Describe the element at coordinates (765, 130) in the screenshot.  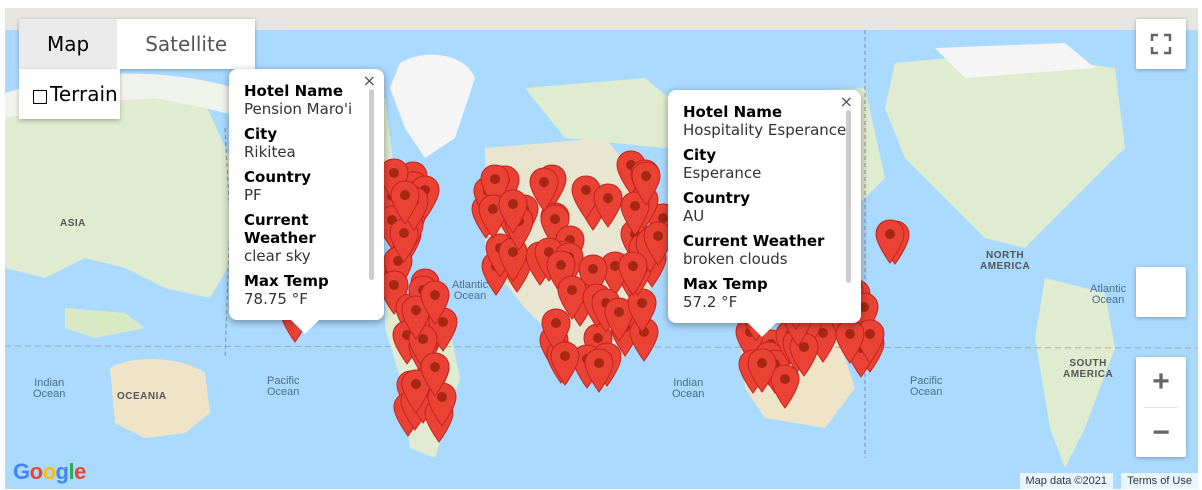
I see `hotel-name-value: Hospitality Esperance` at that location.